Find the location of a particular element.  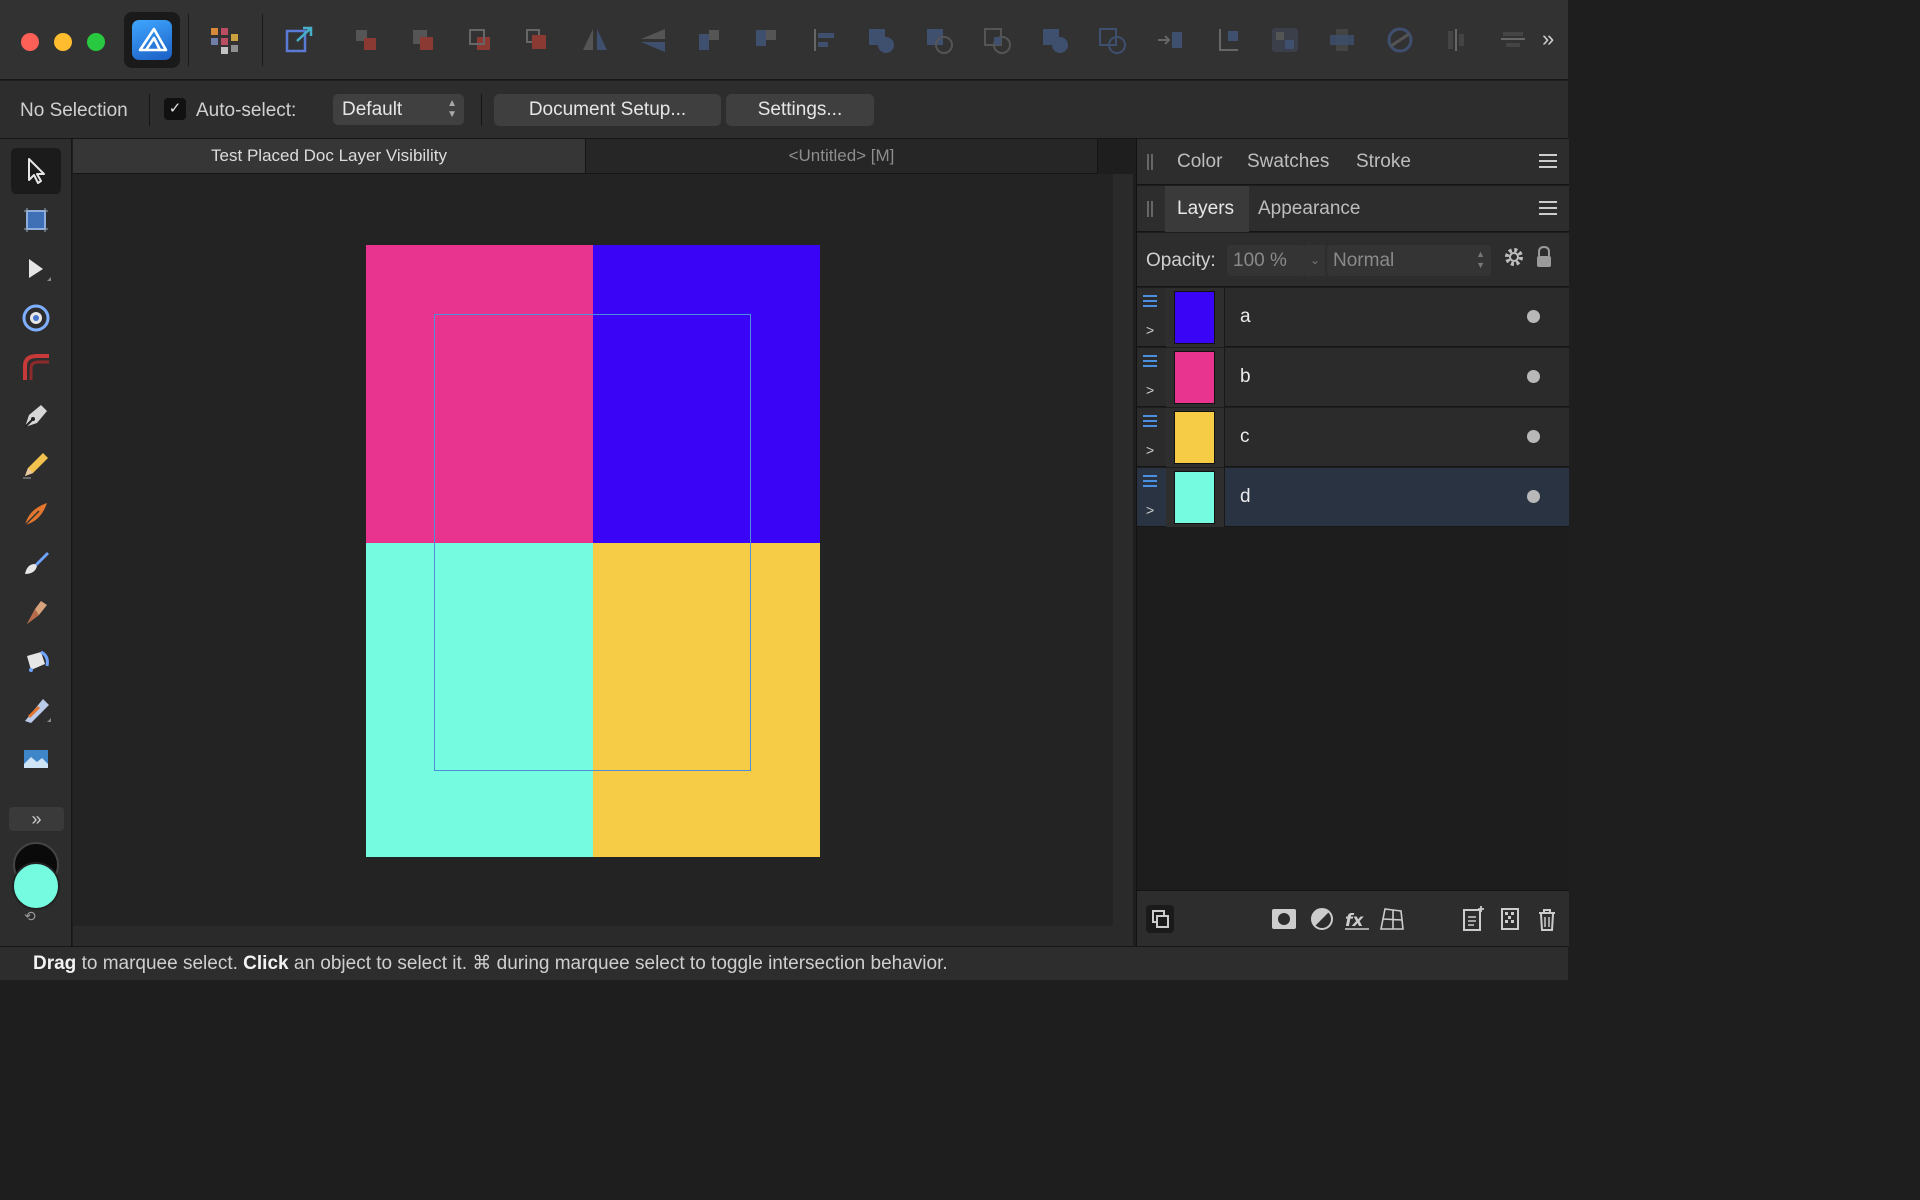

place-image-tool is located at coordinates (36, 759).